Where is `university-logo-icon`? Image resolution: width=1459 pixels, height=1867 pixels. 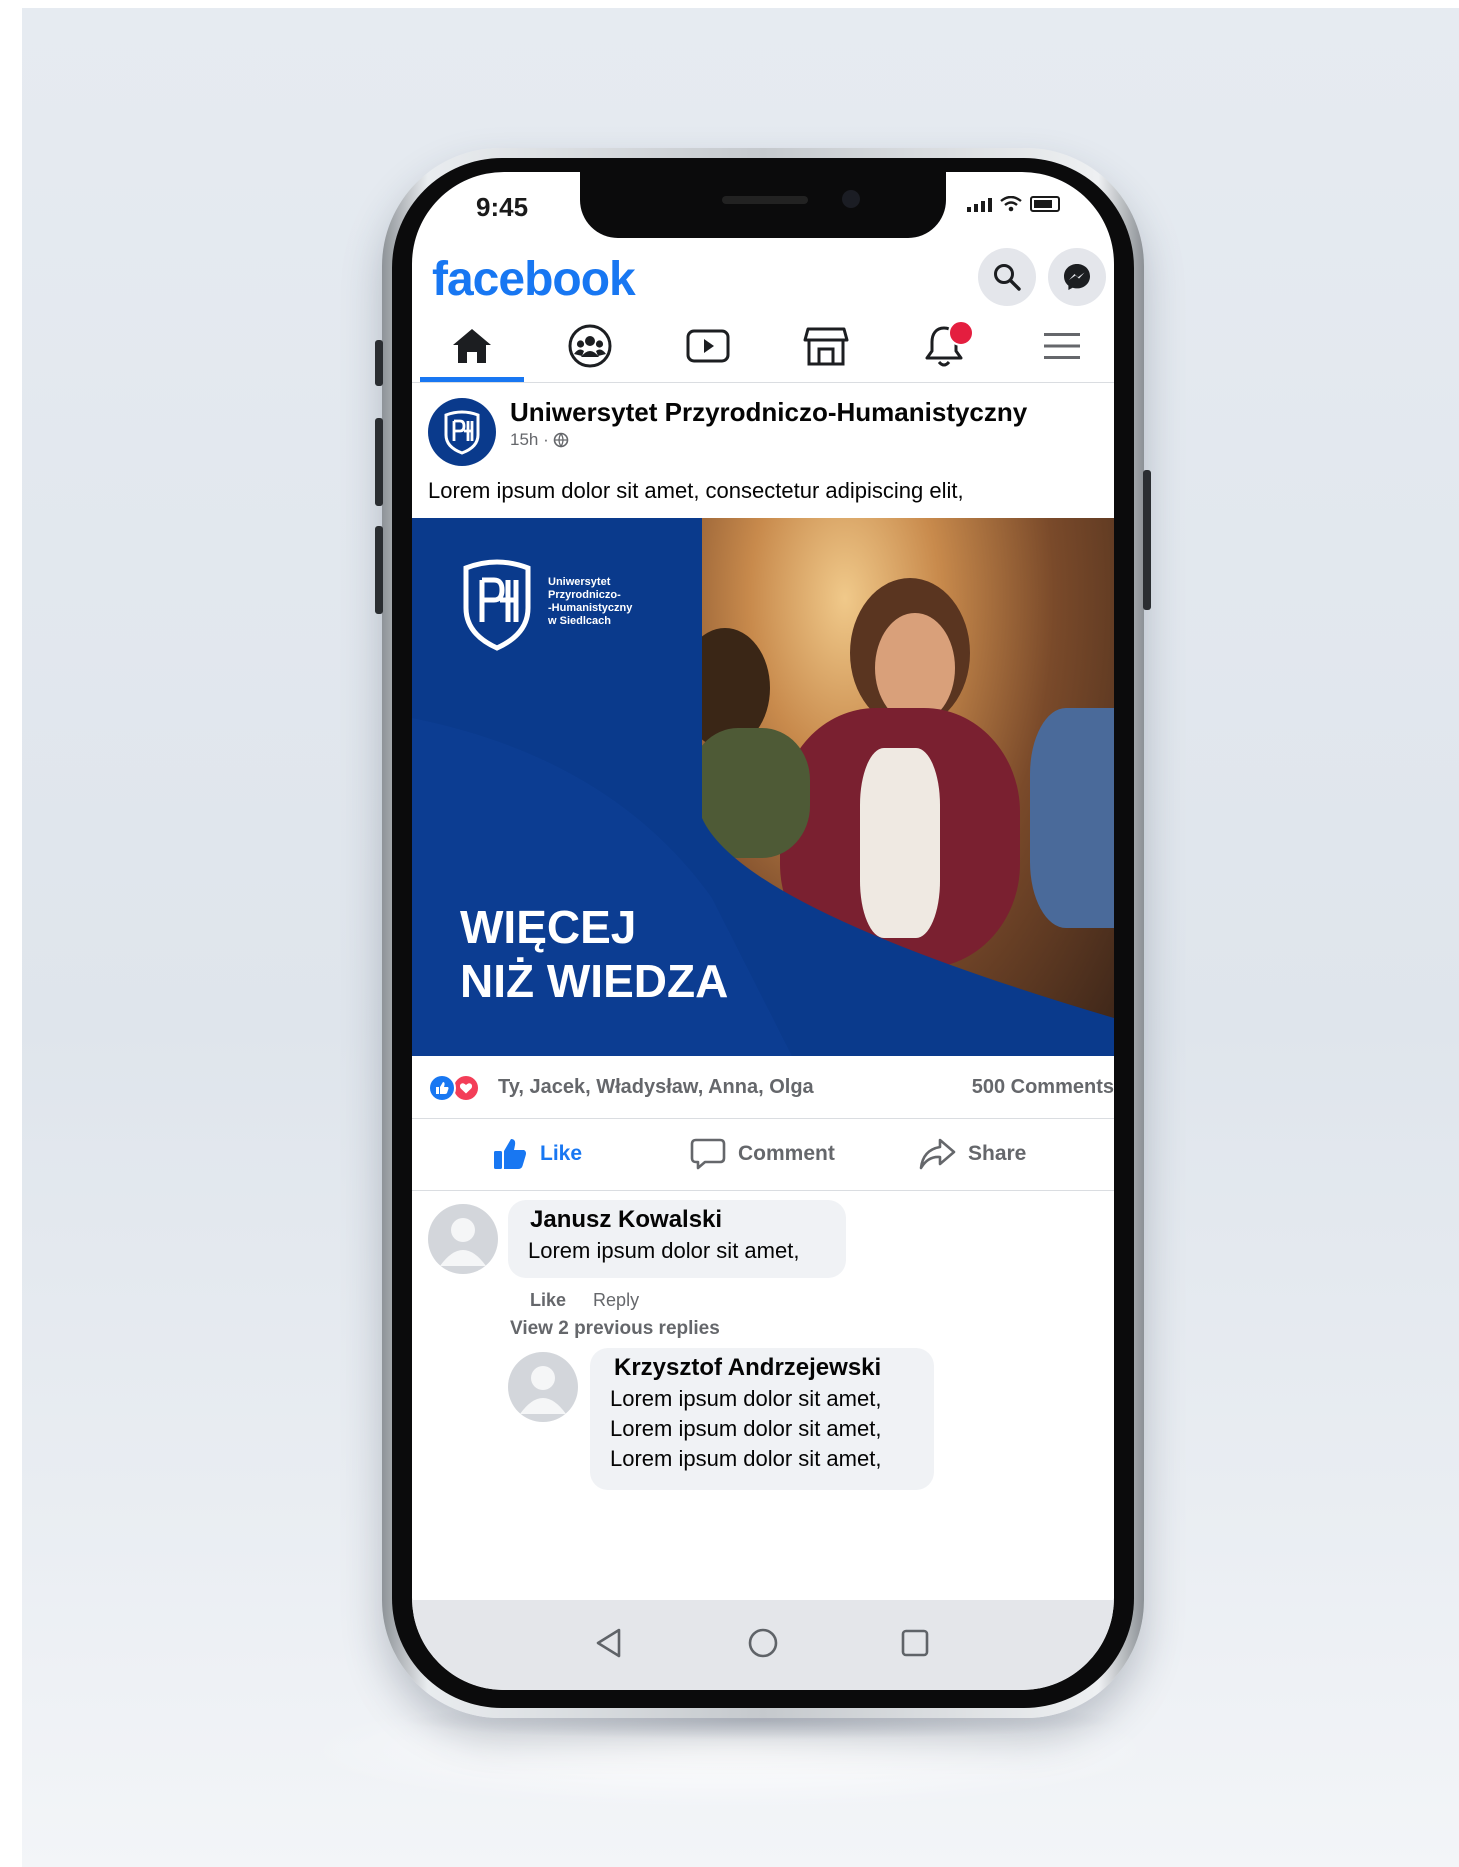
university-logo-icon is located at coordinates (462, 432).